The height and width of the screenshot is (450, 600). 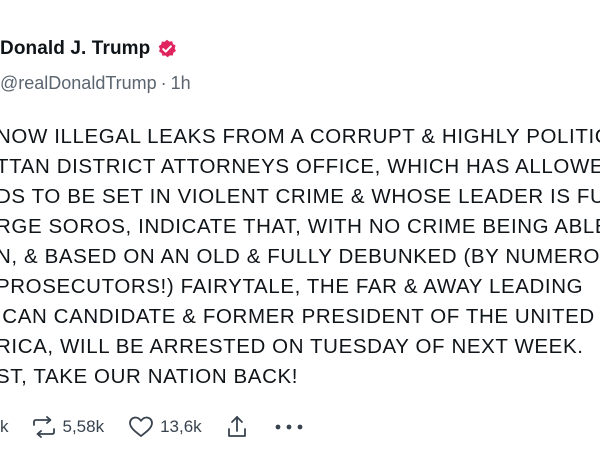 What do you see at coordinates (75, 49) in the screenshot?
I see `author-display-name: Donald J. Trump` at bounding box center [75, 49].